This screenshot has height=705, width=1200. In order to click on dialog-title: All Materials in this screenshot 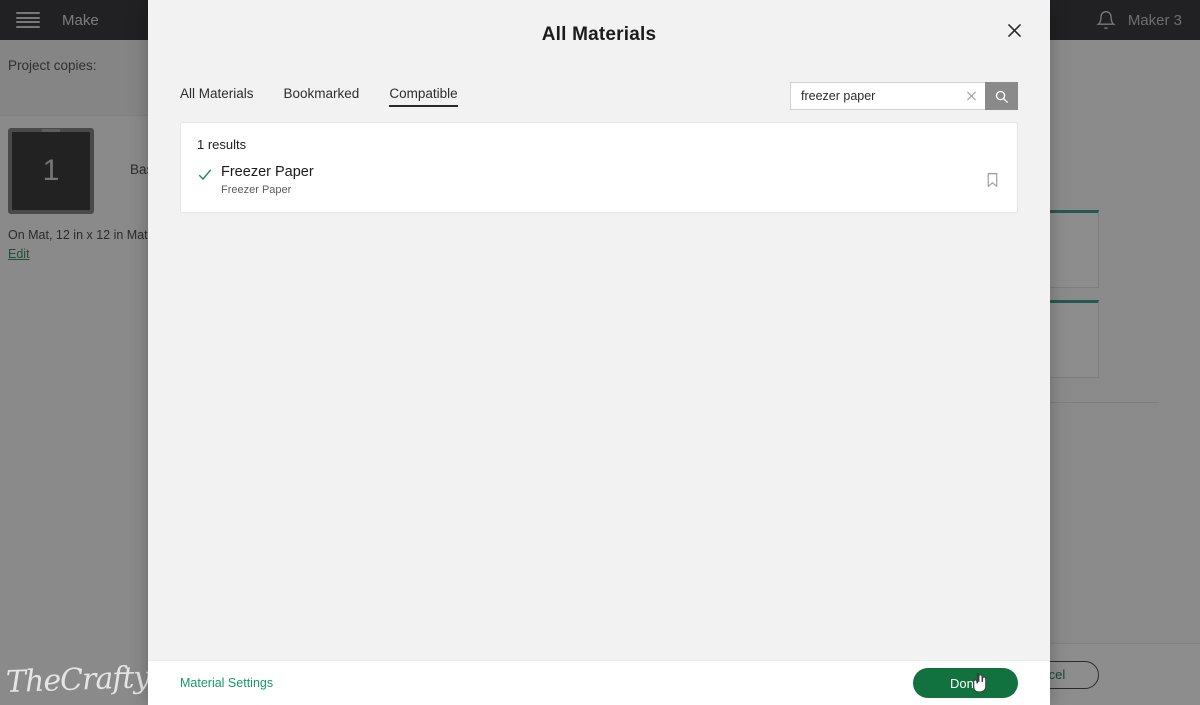, I will do `click(599, 34)`.